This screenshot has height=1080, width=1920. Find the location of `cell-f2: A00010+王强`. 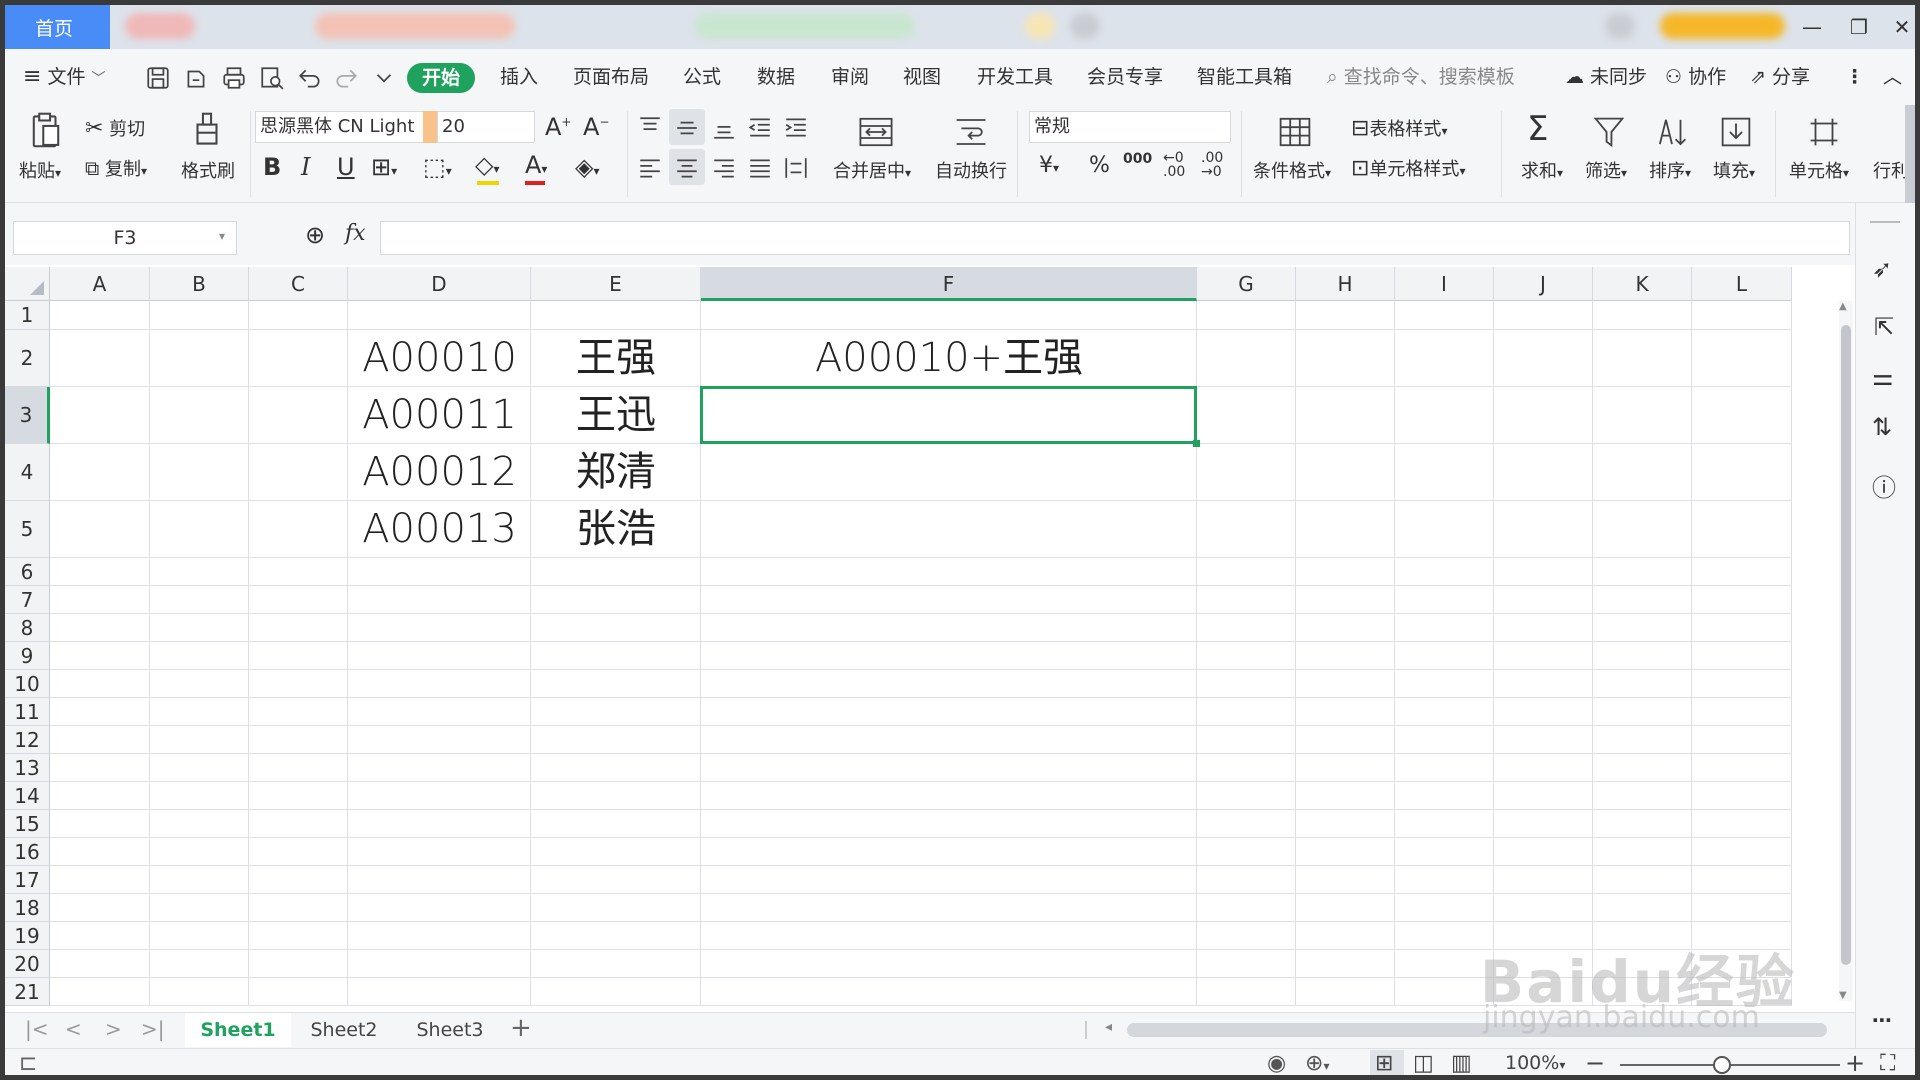

cell-f2: A00010+王强 is located at coordinates (949, 358).